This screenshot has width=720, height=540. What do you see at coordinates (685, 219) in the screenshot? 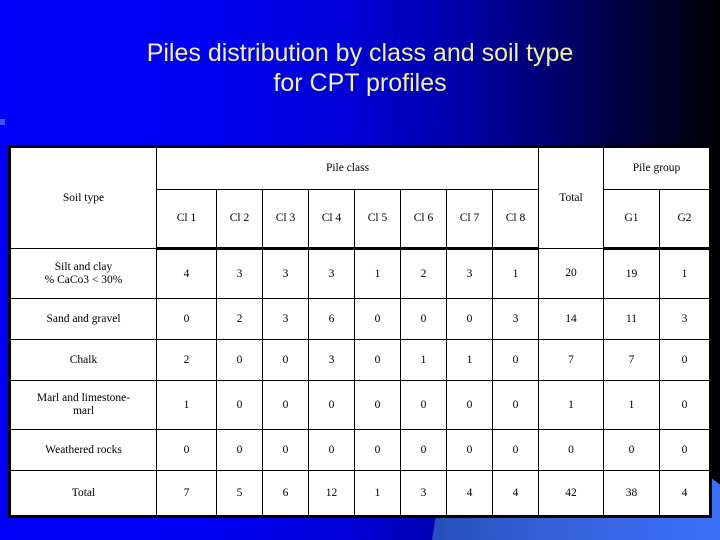
I see `header-group-g2: G2` at bounding box center [685, 219].